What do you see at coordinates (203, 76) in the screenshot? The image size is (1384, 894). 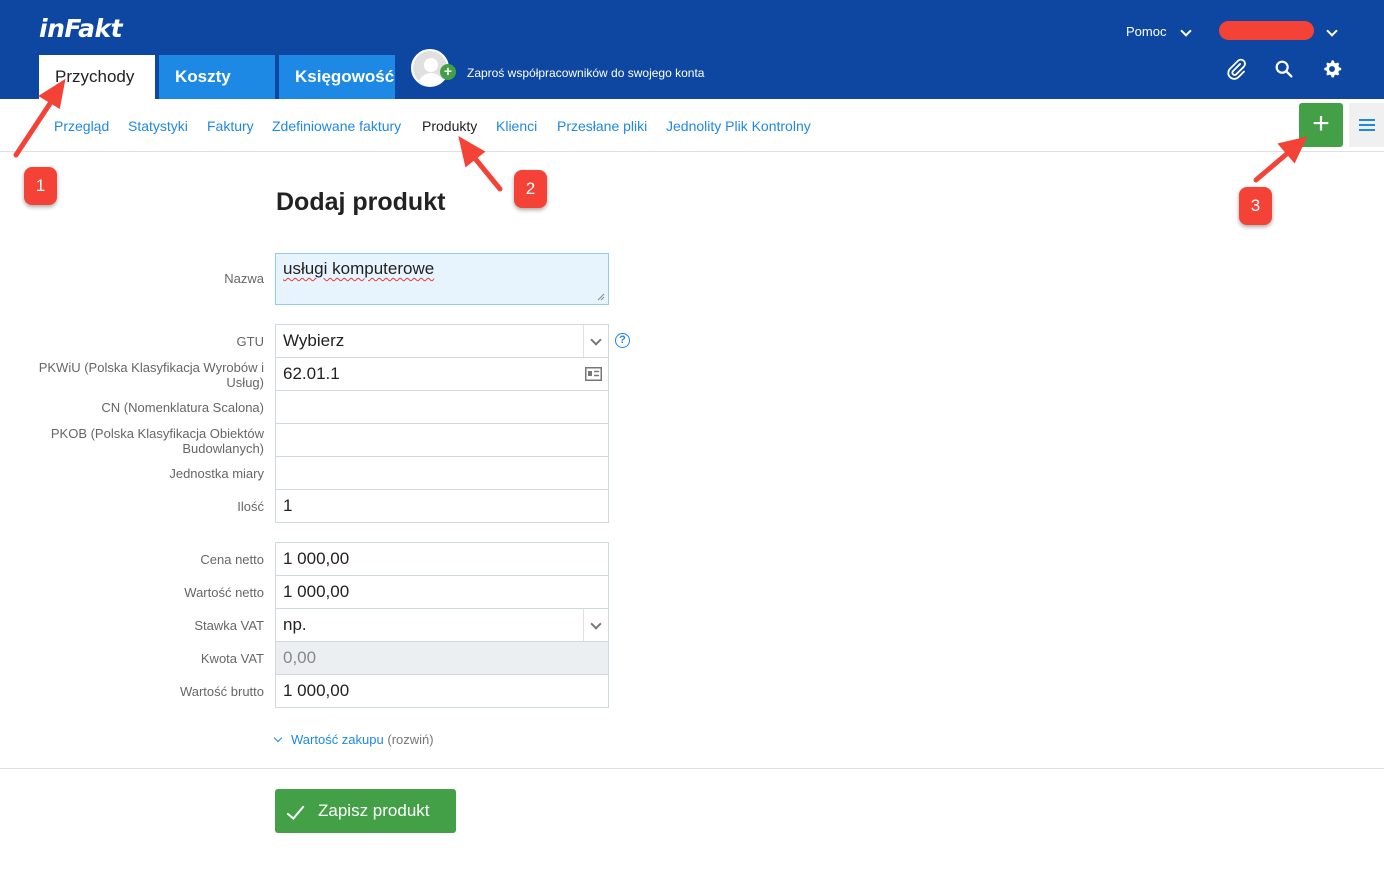 I see `tab-label: Koszty` at bounding box center [203, 76].